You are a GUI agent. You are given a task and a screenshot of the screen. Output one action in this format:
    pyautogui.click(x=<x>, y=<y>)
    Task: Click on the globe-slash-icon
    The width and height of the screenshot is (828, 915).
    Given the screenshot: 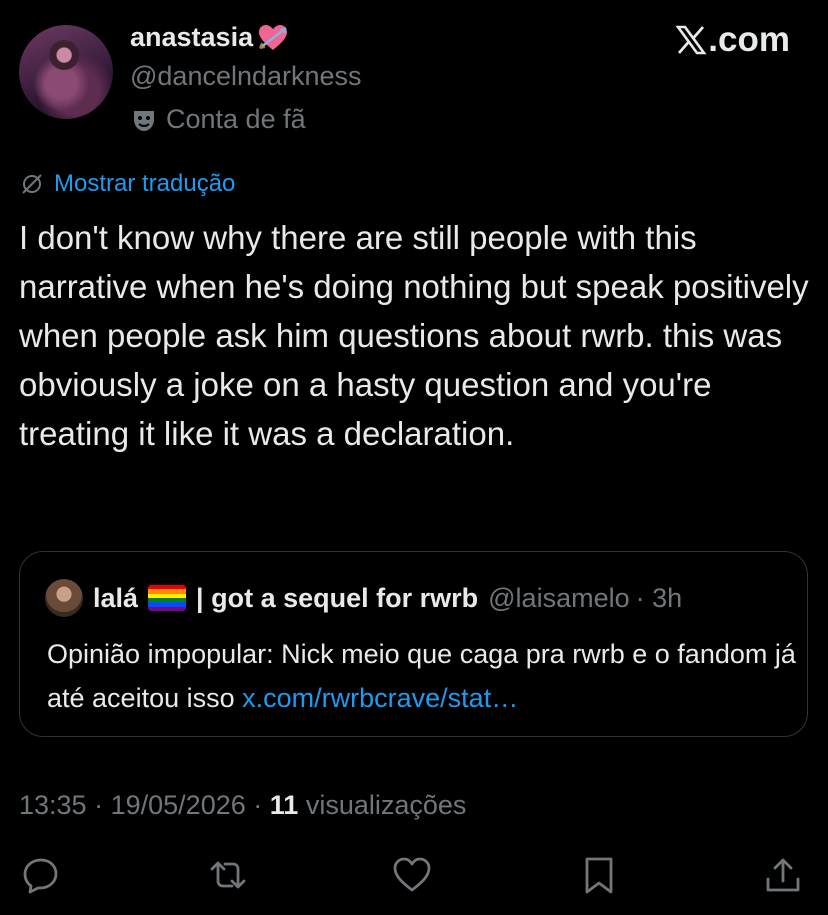 What is the action you would take?
    pyautogui.click(x=32, y=184)
    